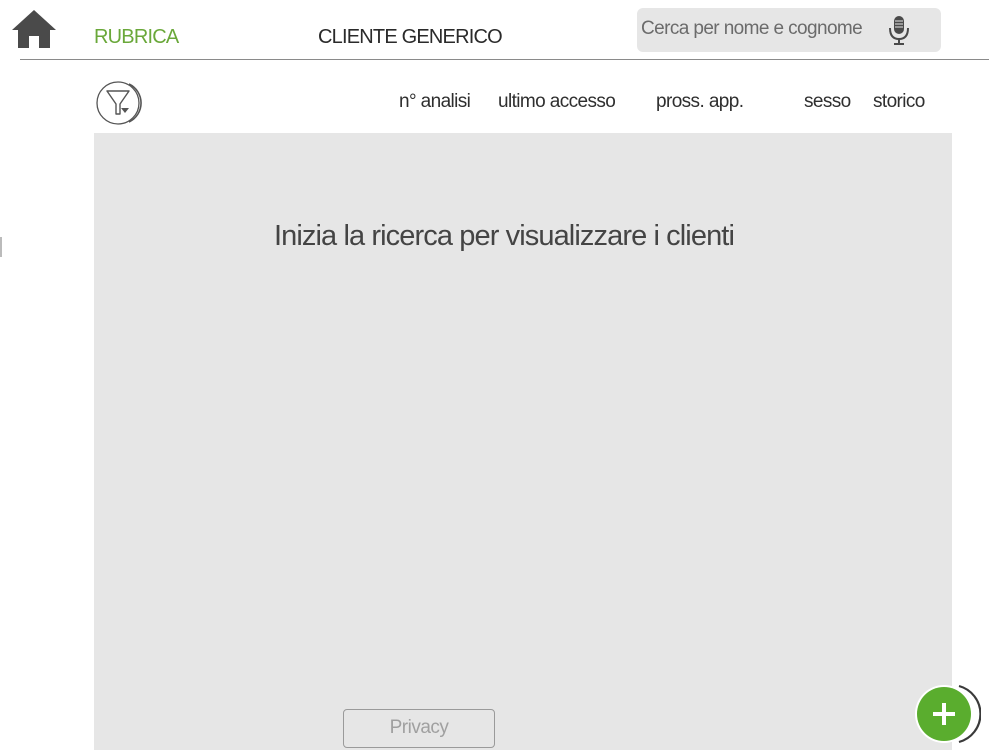  Describe the element at coordinates (557, 102) in the screenshot. I see `column-header-ultimo-accesso: ultimo accesso` at that location.